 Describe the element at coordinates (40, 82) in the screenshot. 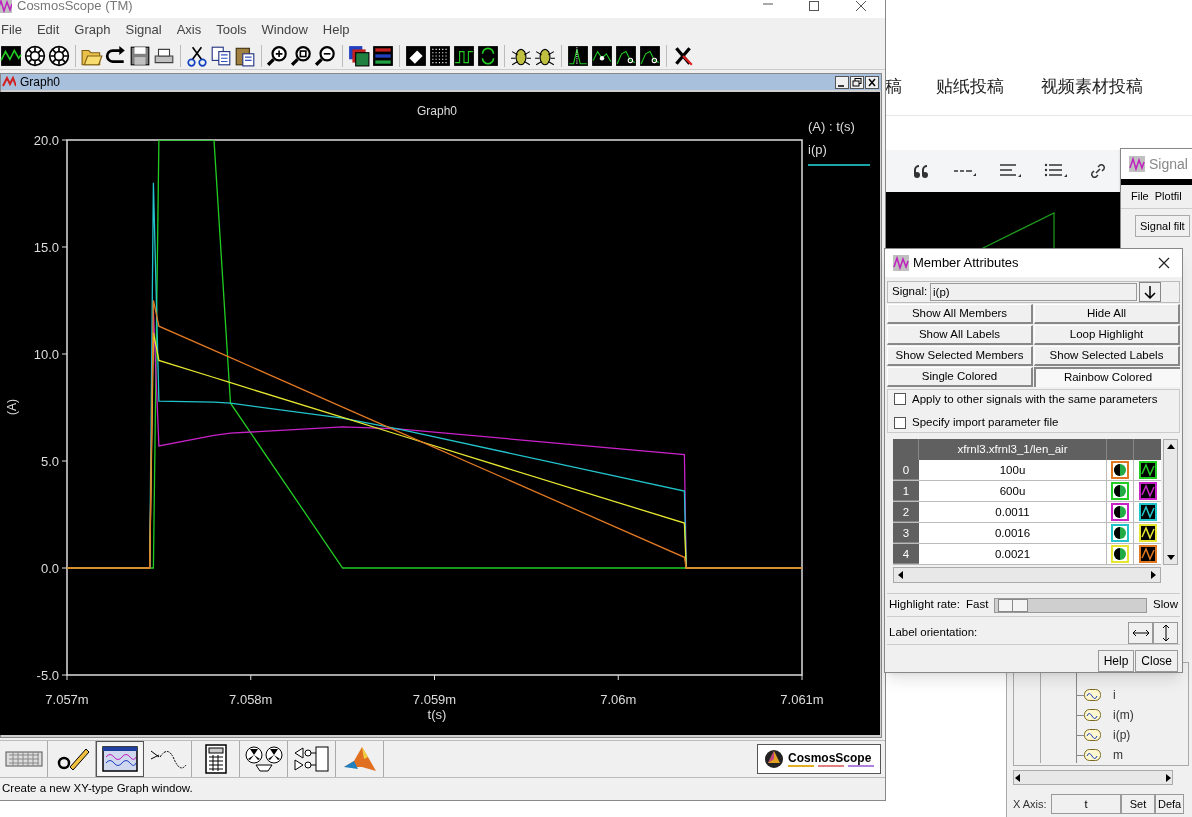

I see `window-title: Graph0` at that location.